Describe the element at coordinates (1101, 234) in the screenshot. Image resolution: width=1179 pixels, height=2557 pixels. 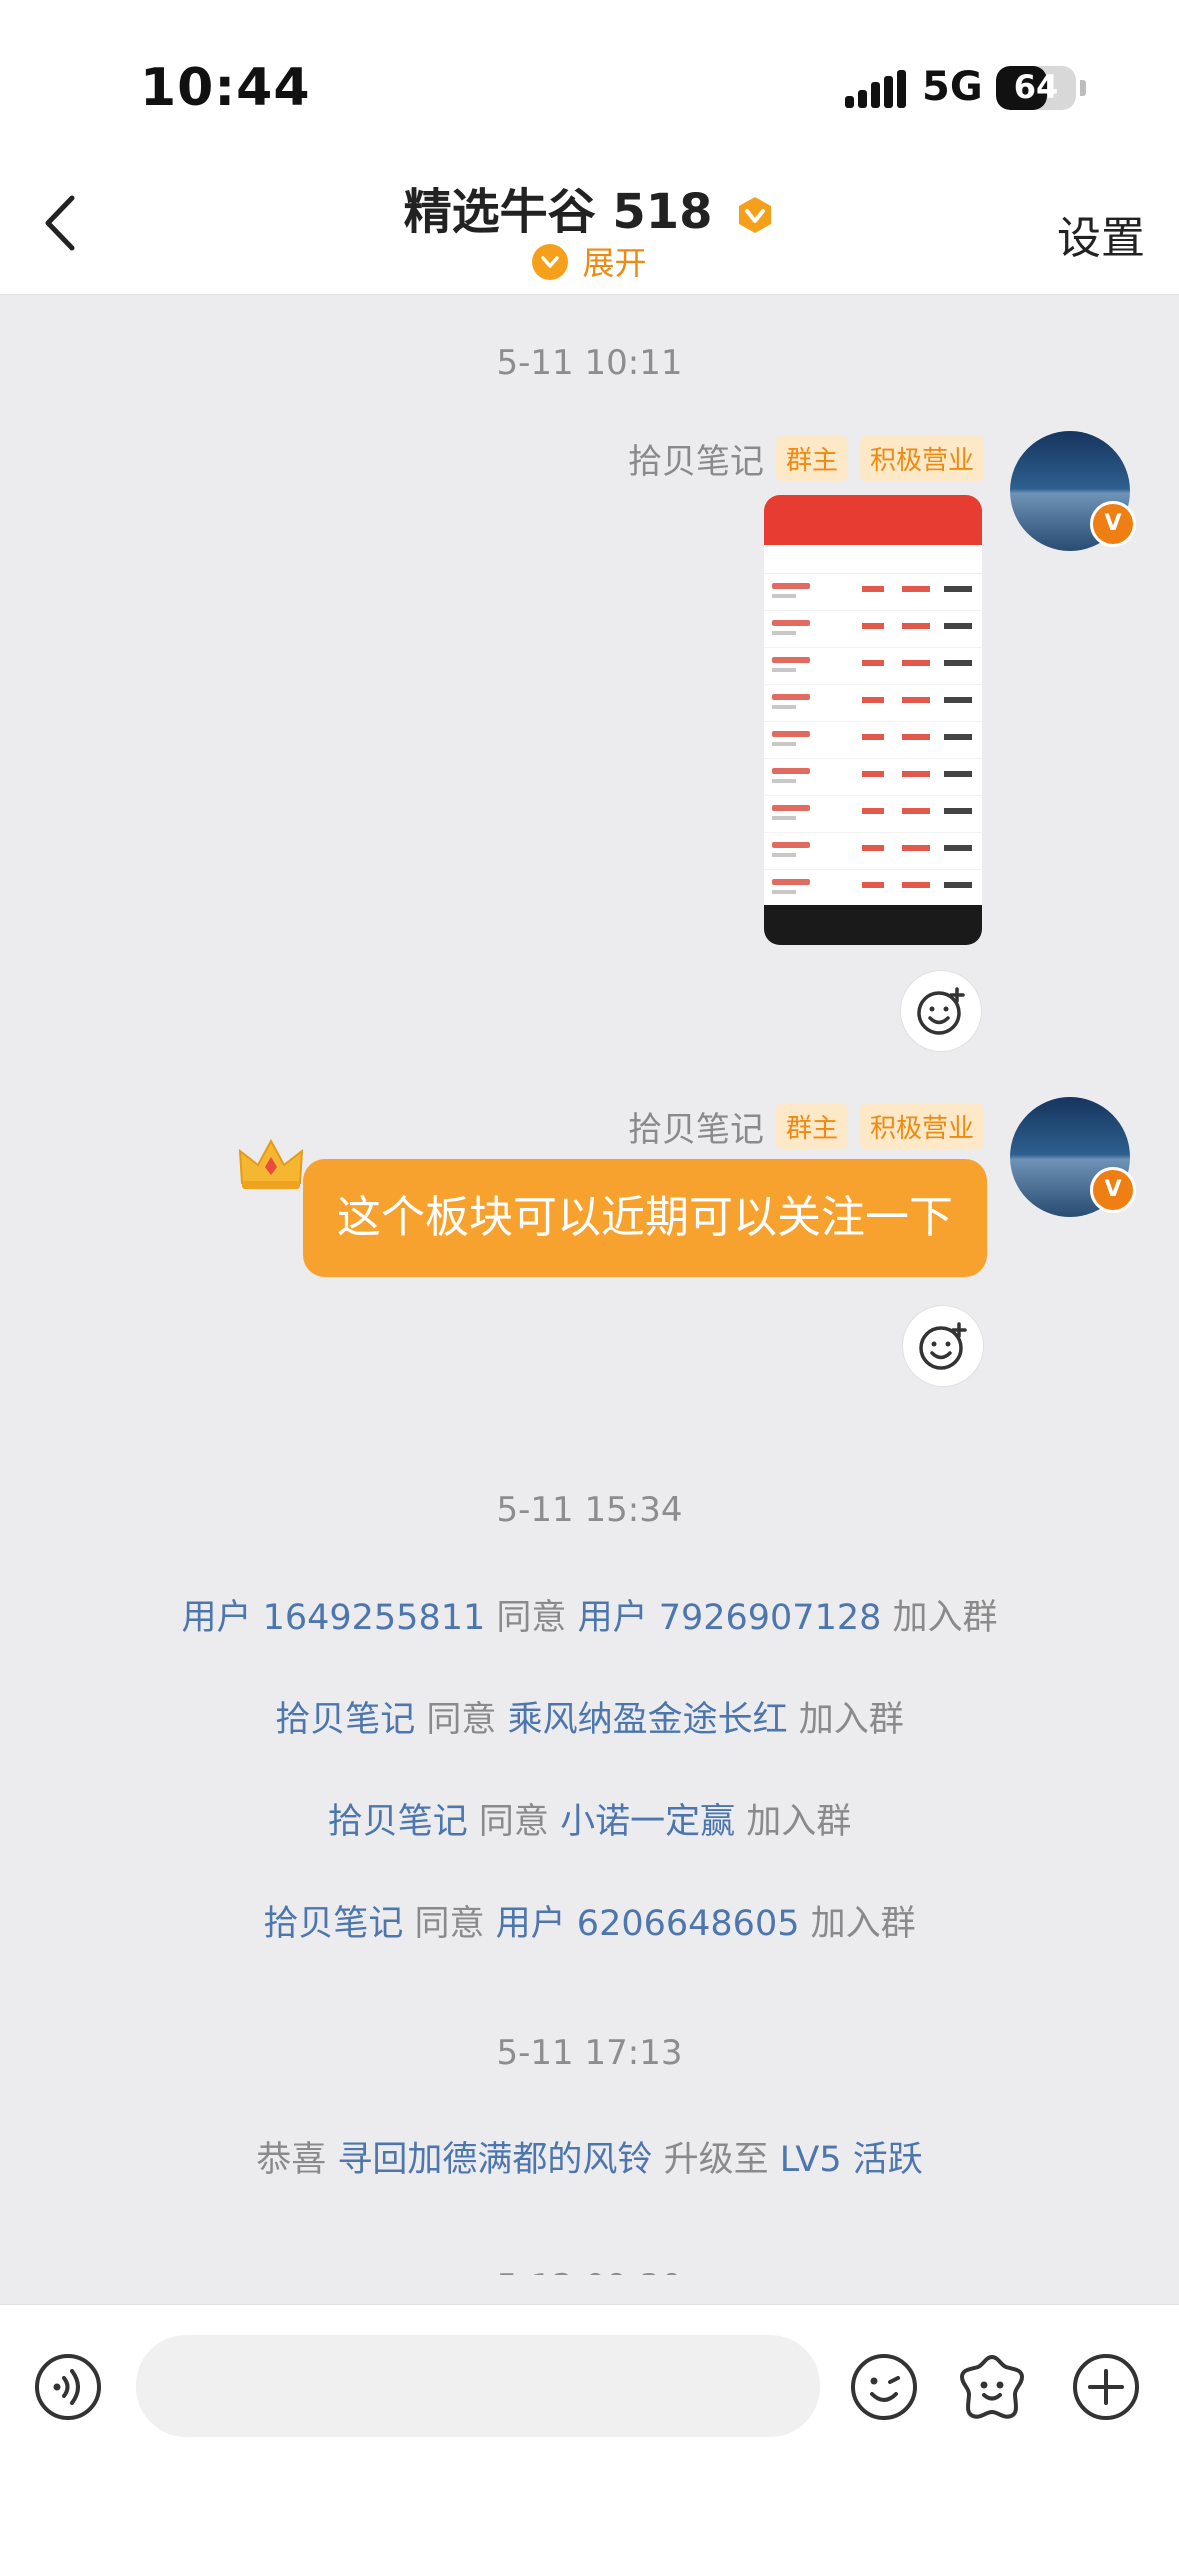
I see `settings-button: 设置` at that location.